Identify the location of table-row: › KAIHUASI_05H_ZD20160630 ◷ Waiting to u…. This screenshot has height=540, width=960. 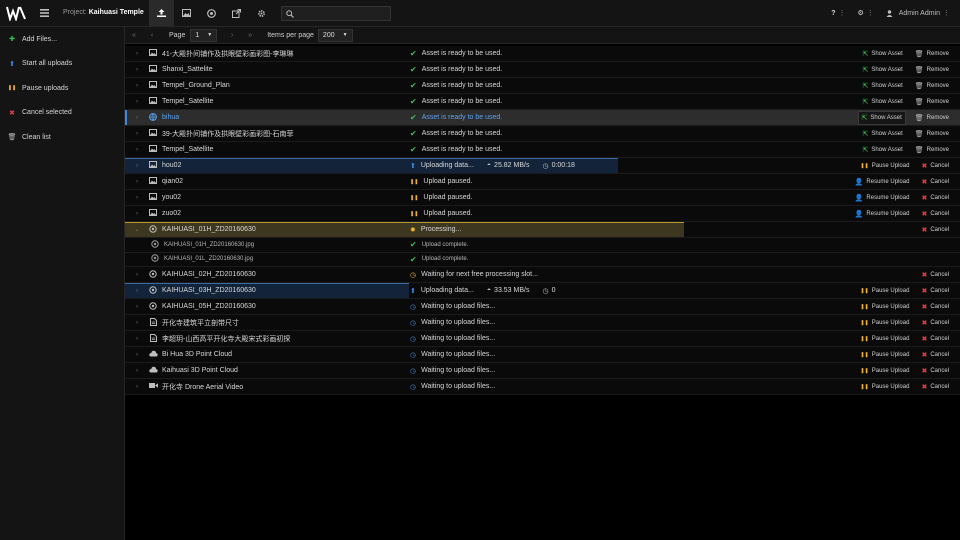
(542, 307).